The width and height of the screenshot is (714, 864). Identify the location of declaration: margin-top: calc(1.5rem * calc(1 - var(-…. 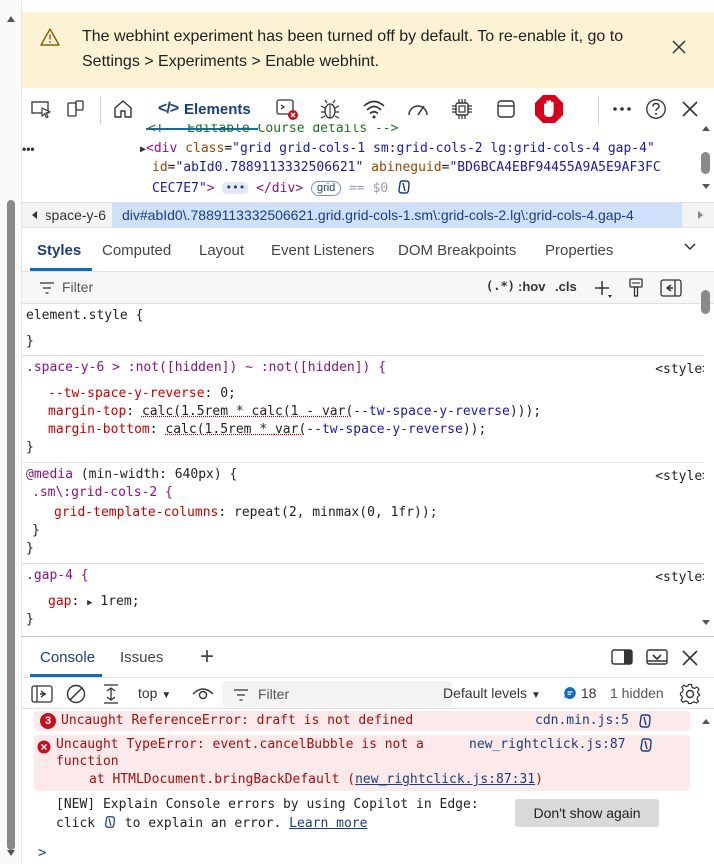
(294, 411).